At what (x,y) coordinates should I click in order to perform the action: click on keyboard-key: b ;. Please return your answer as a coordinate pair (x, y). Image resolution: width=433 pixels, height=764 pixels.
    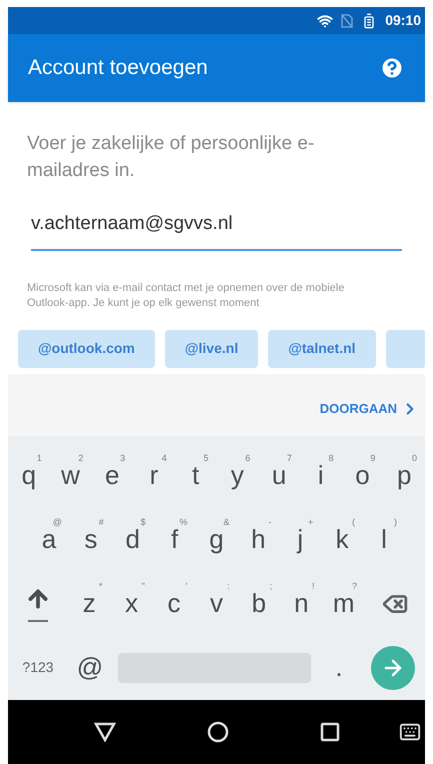
    Looking at the image, I should click on (259, 604).